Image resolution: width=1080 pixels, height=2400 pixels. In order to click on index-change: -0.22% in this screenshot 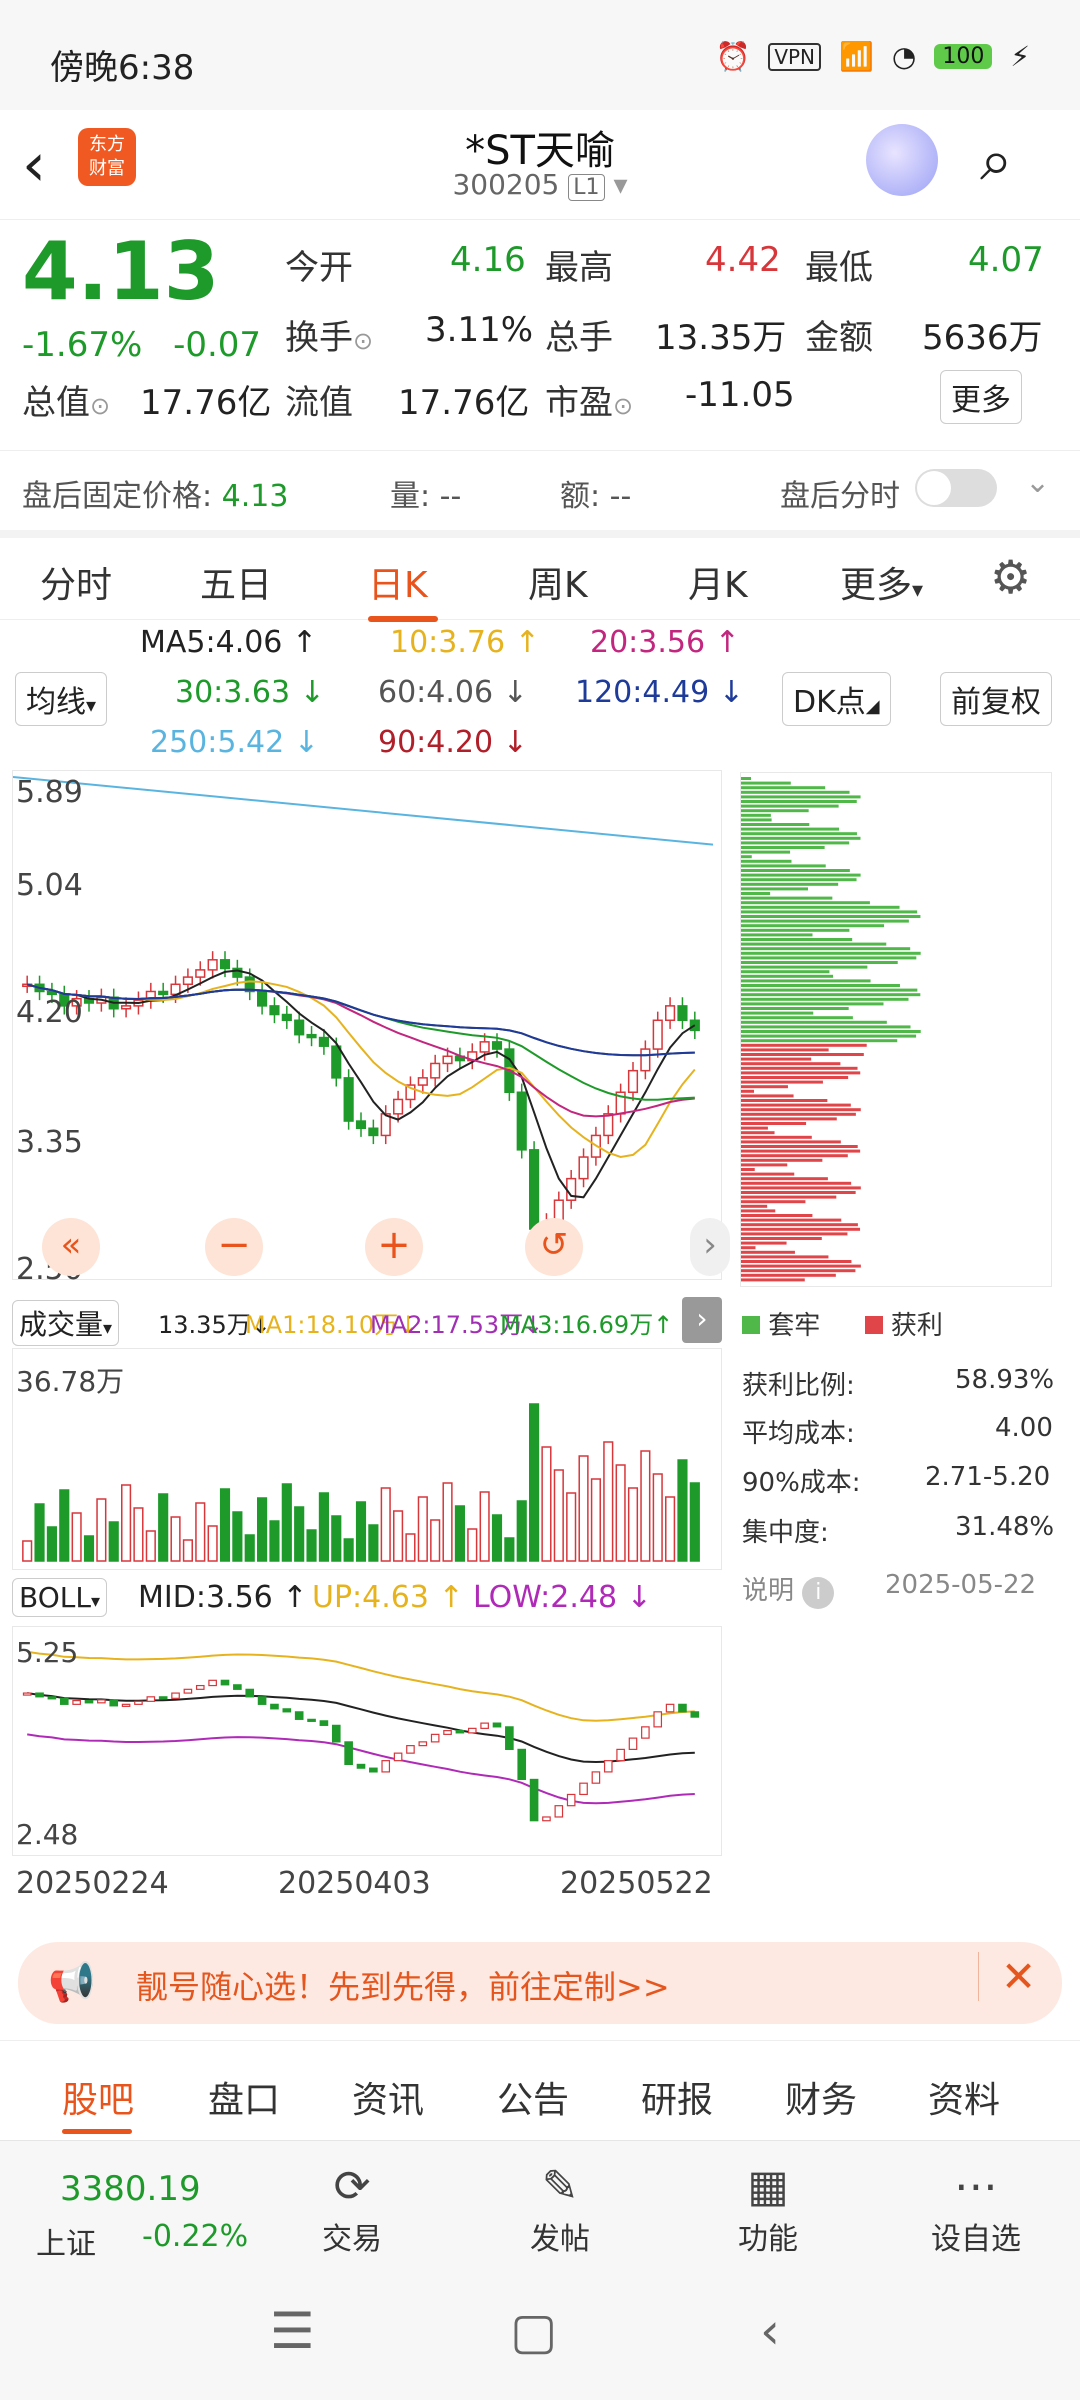, I will do `click(195, 2236)`.